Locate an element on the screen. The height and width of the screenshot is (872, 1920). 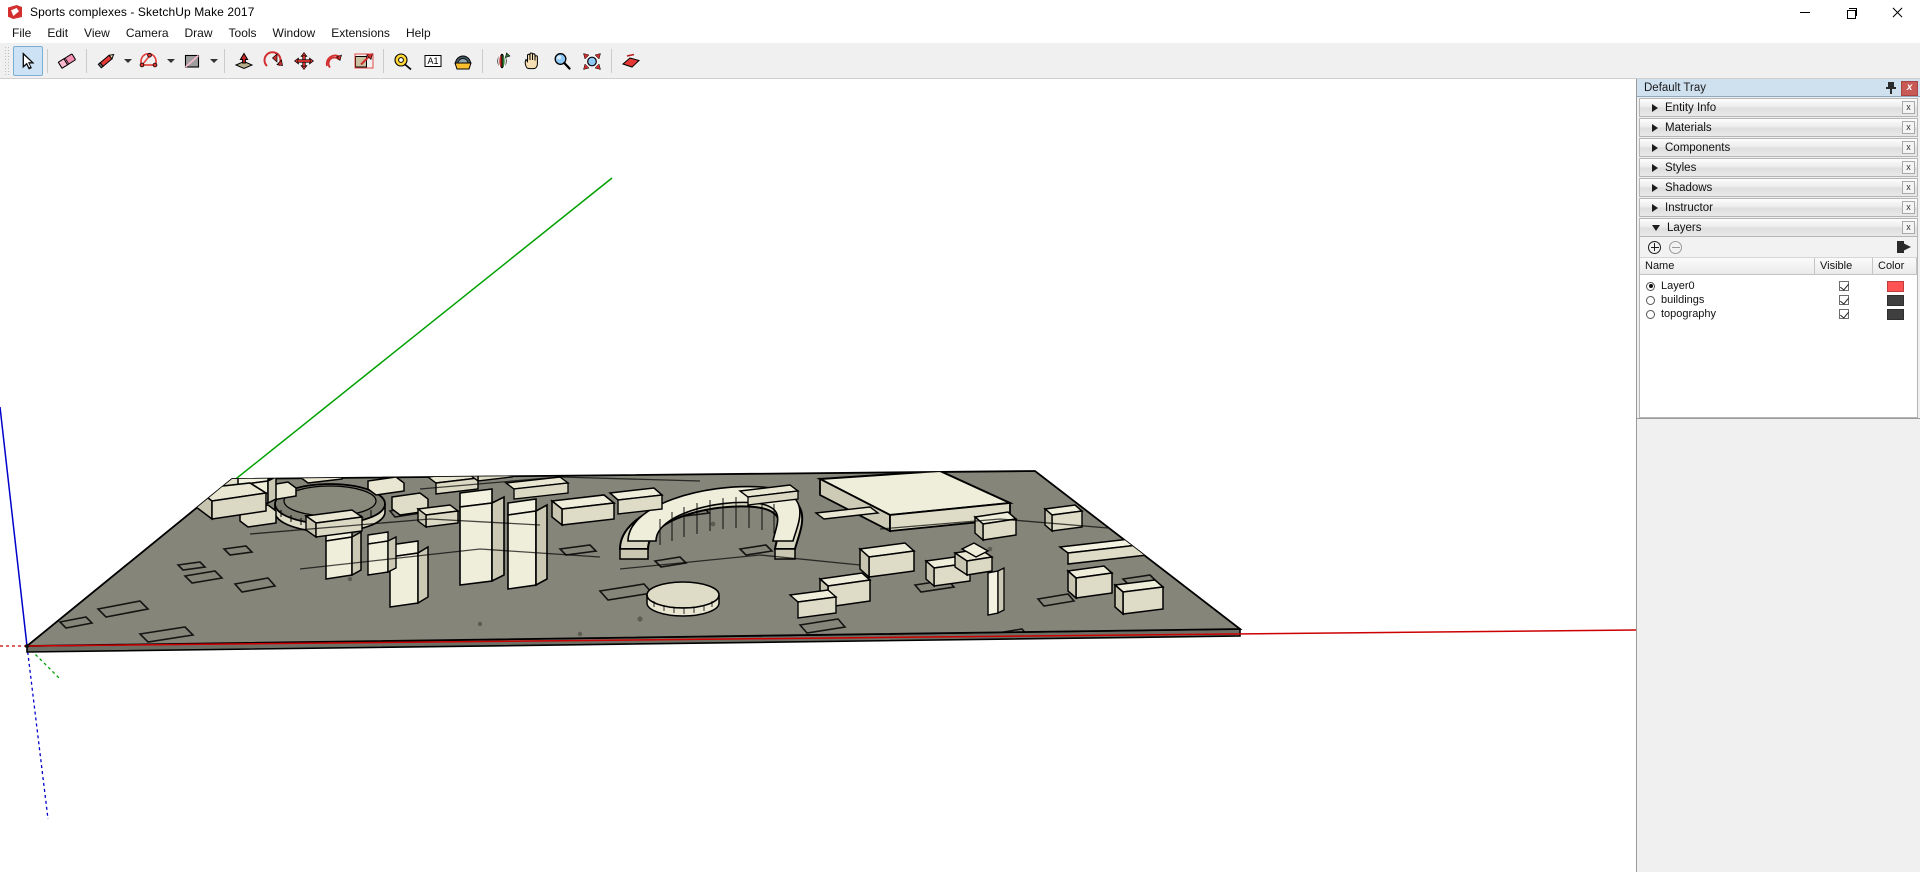
panel-shadows: Shadows x is located at coordinates (1778, 187).